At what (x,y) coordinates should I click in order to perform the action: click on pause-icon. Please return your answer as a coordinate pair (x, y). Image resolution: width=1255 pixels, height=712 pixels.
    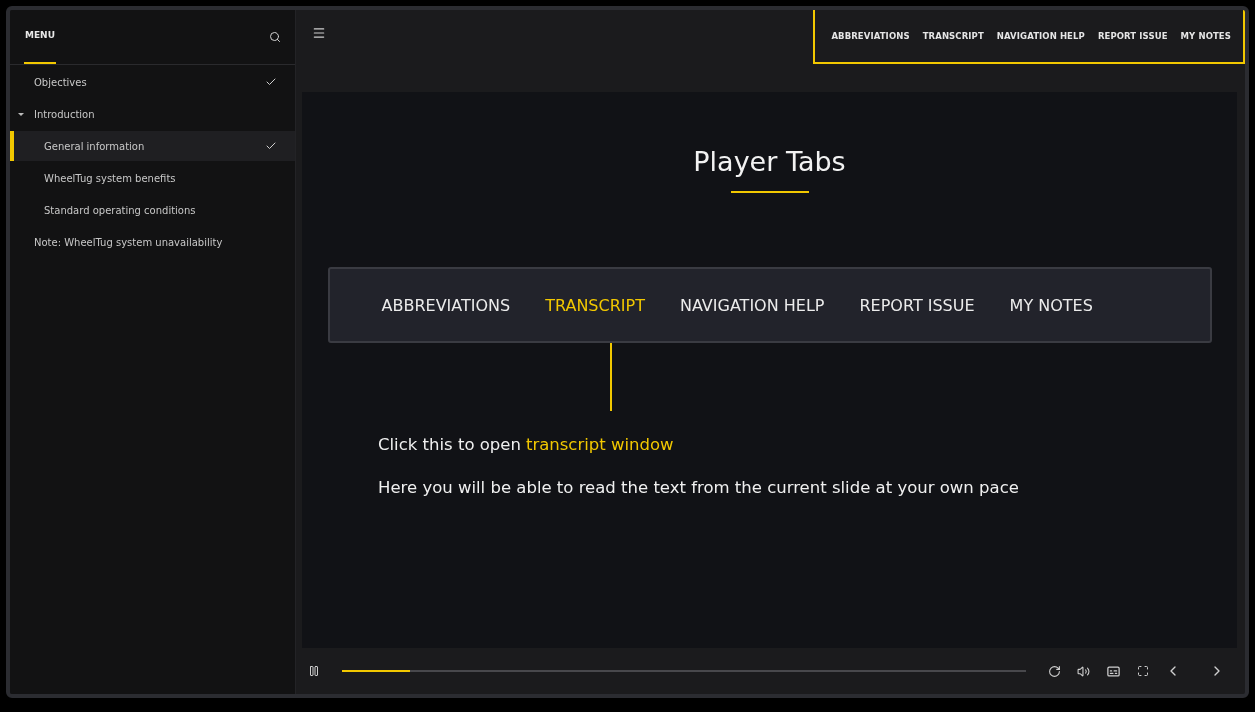
    Looking at the image, I should click on (314, 671).